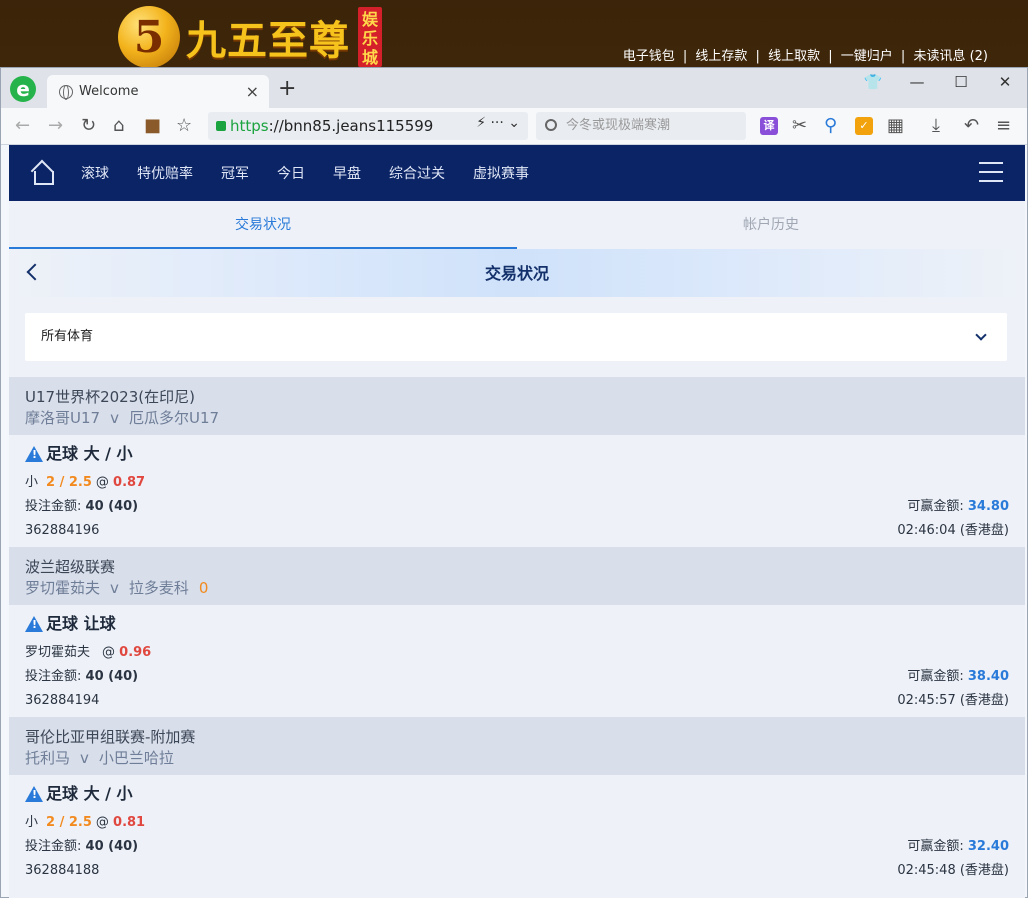  I want to click on close-window-button: ✕, so click(1005, 83).